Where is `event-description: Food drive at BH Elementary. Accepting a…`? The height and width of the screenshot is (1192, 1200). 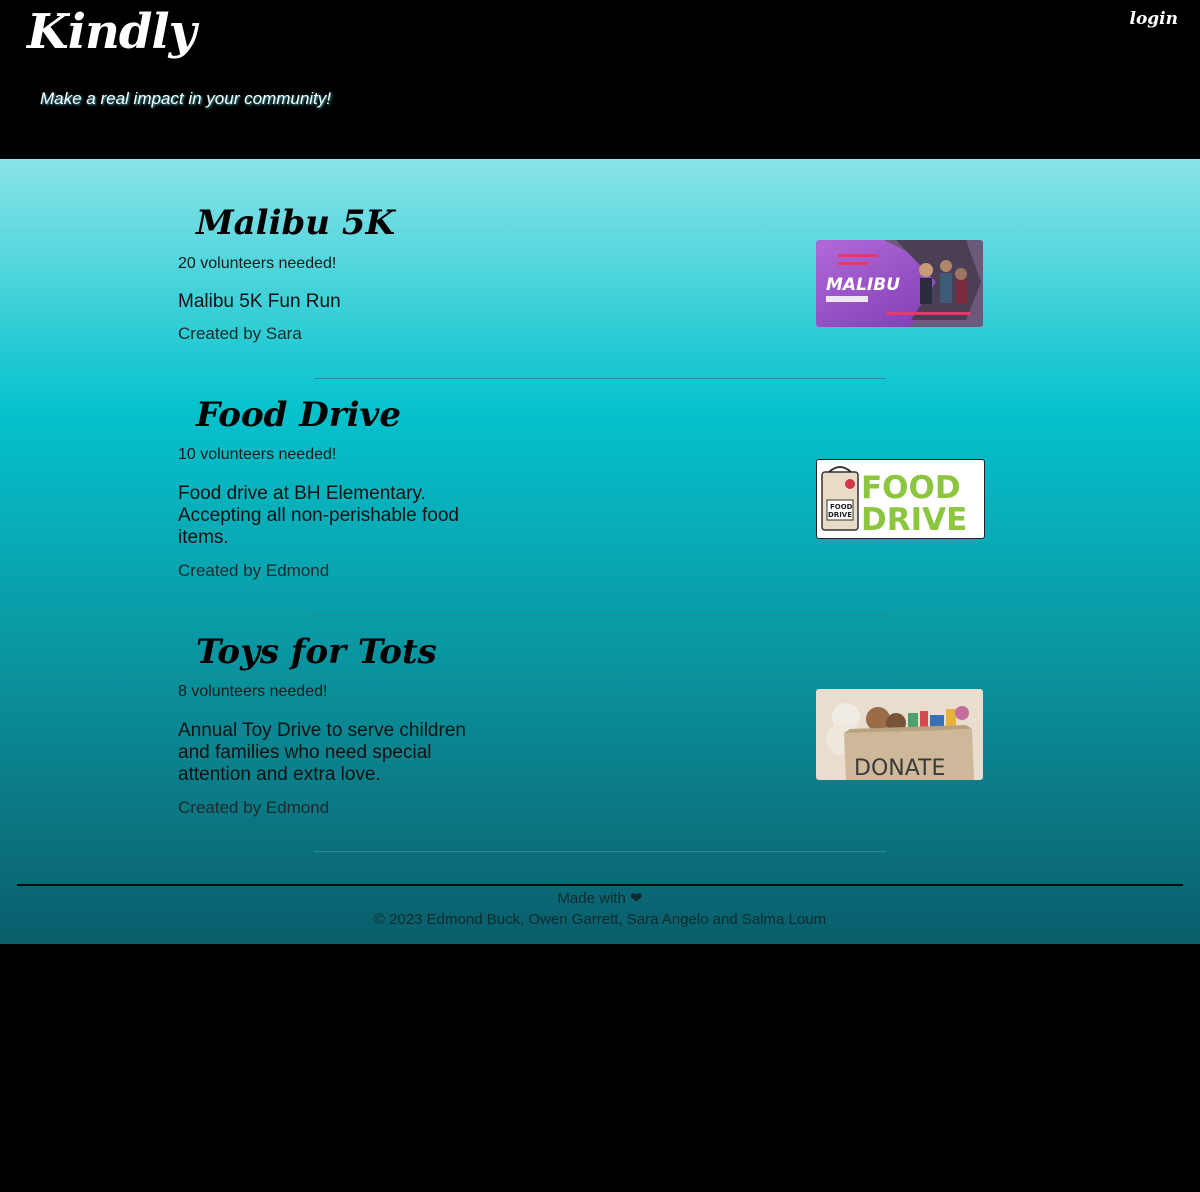 event-description: Food drive at BH Elementary. Accepting a… is located at coordinates (318, 515).